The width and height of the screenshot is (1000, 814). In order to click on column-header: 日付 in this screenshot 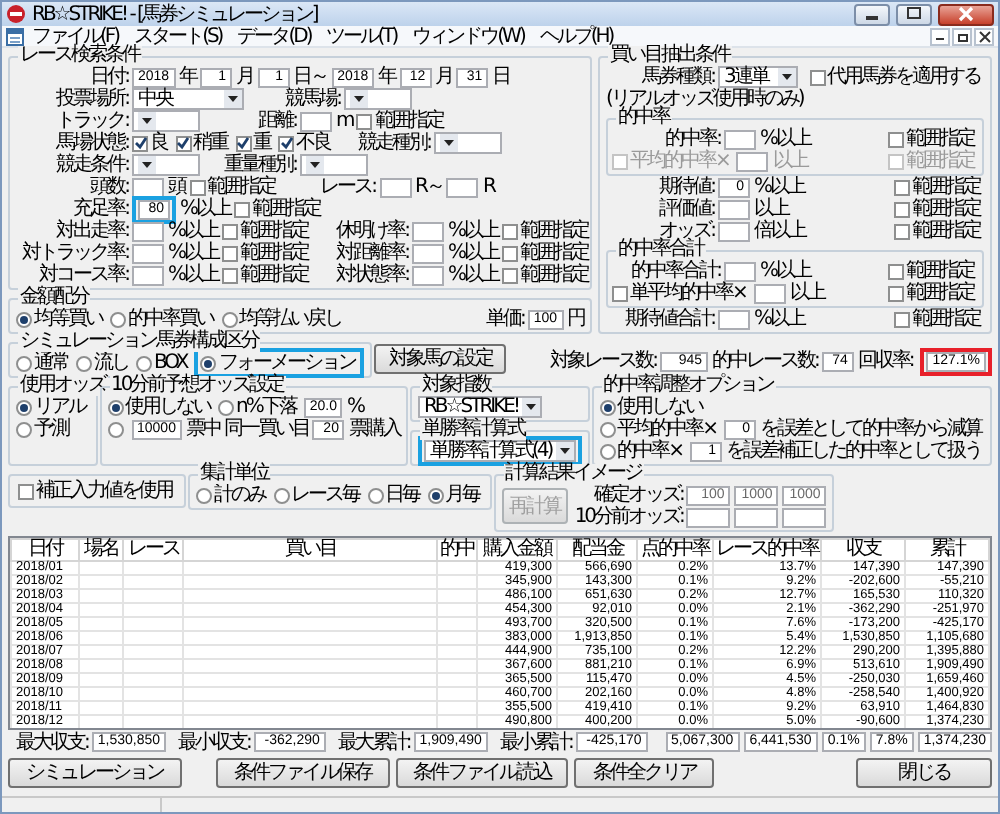, I will do `click(45, 550)`.